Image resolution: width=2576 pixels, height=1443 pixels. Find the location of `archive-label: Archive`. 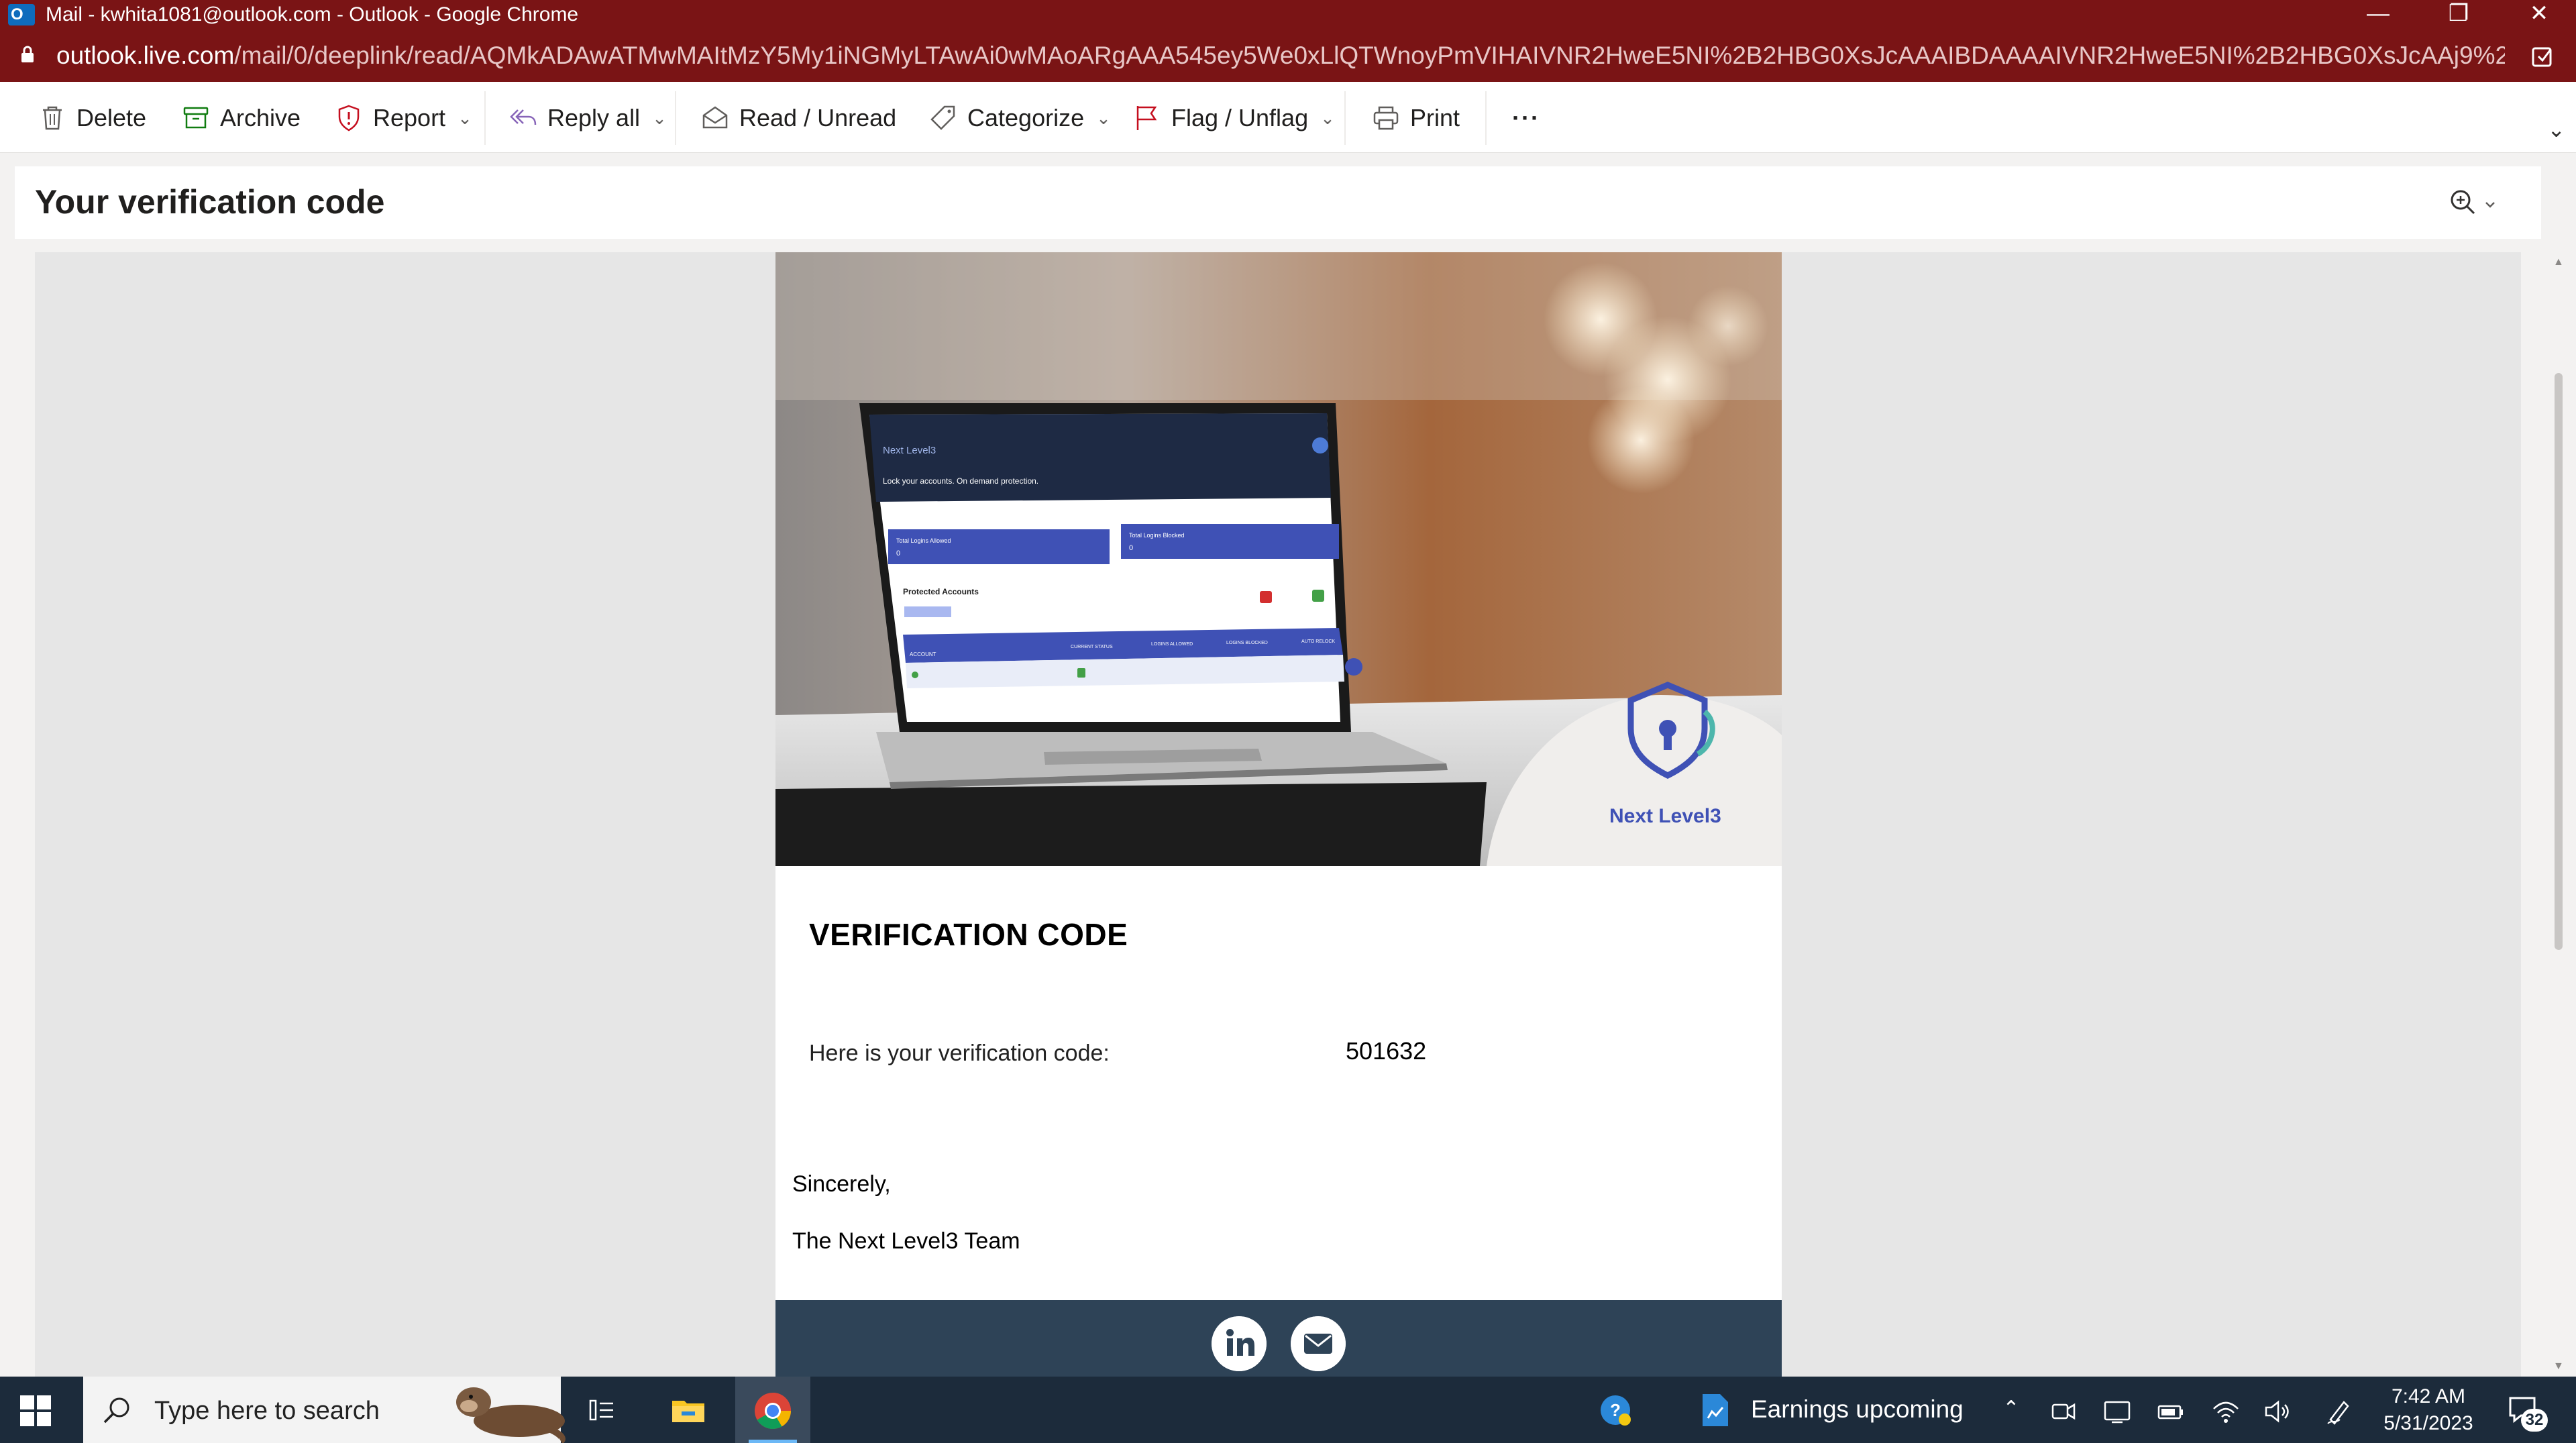

archive-label: Archive is located at coordinates (260, 117).